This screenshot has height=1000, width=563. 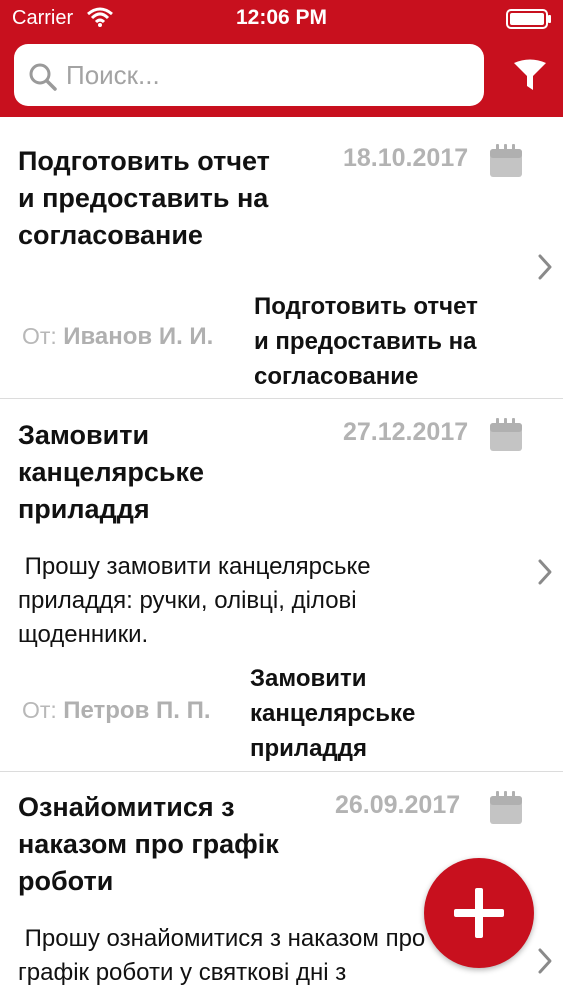 What do you see at coordinates (406, 158) in the screenshot?
I see `task-date: 18.10.2017` at bounding box center [406, 158].